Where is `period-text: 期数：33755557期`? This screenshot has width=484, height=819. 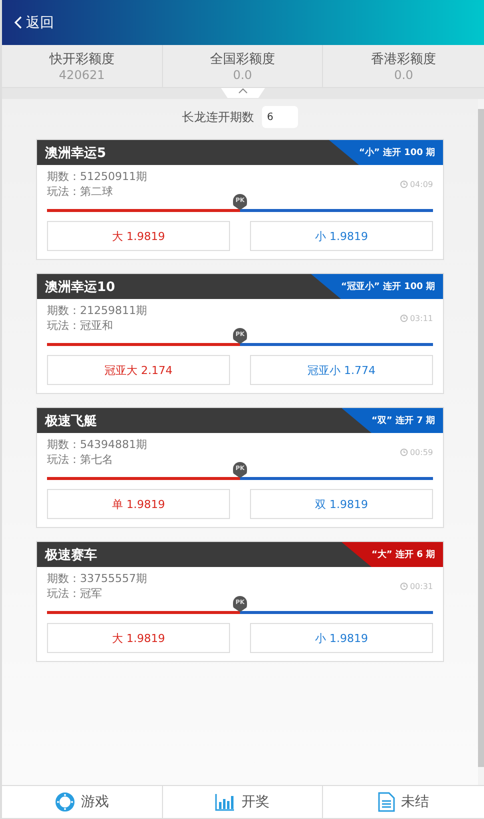
period-text: 期数：33755557期 is located at coordinates (97, 578).